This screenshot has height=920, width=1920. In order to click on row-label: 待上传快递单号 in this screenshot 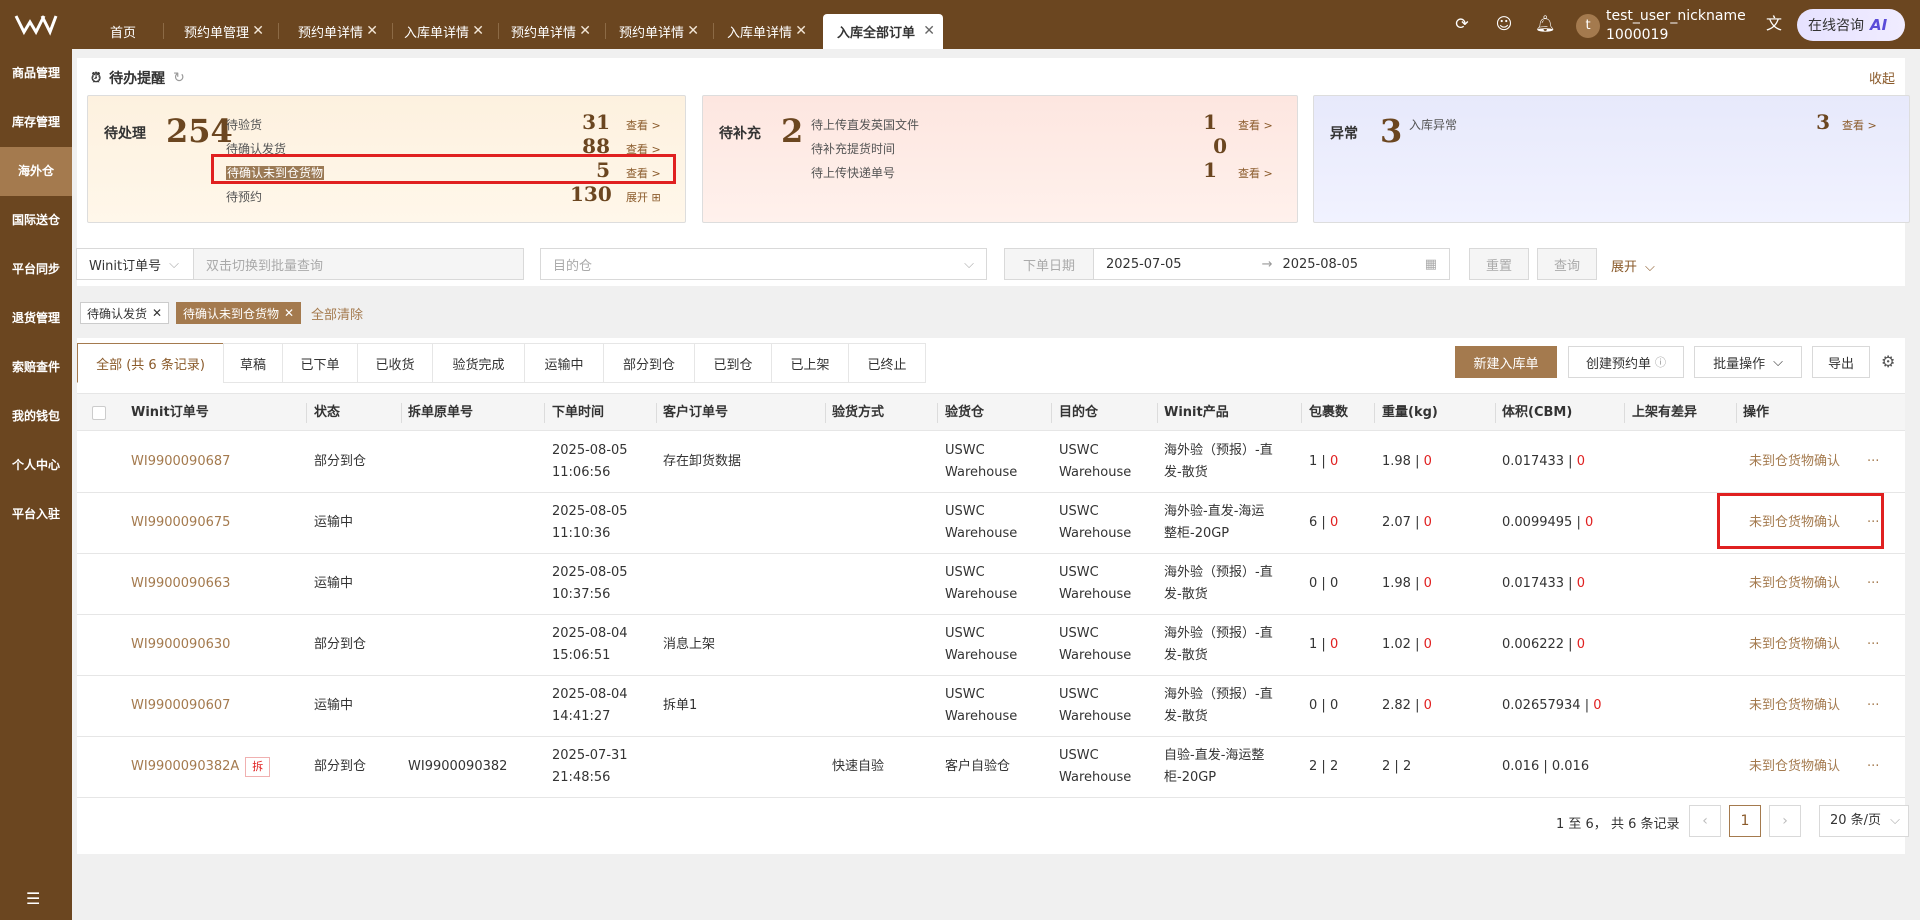, I will do `click(853, 172)`.